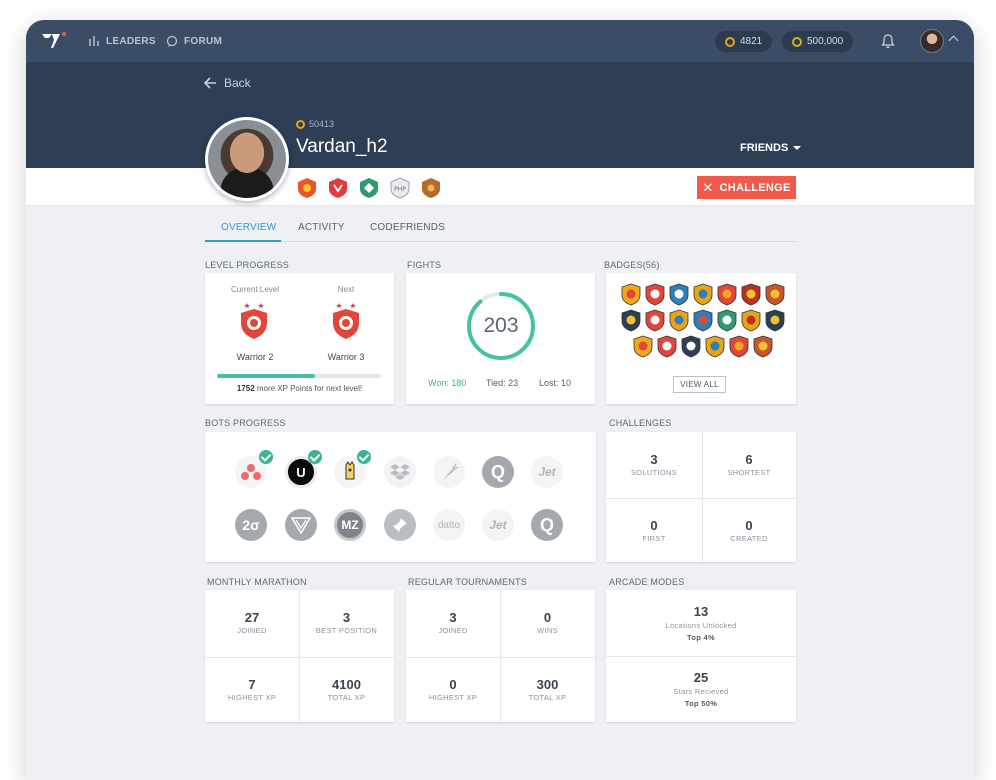  I want to click on close-x-icon: ✕, so click(708, 187).